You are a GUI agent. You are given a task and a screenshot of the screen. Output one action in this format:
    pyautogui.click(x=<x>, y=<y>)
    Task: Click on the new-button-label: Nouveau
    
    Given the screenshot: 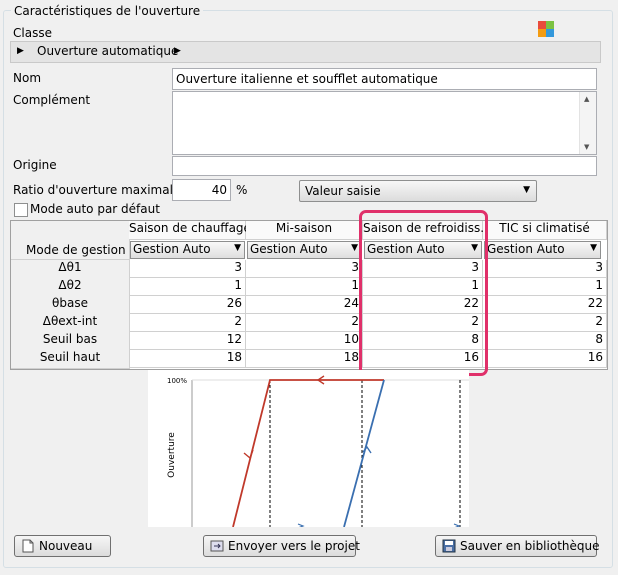 What is the action you would take?
    pyautogui.click(x=66, y=546)
    